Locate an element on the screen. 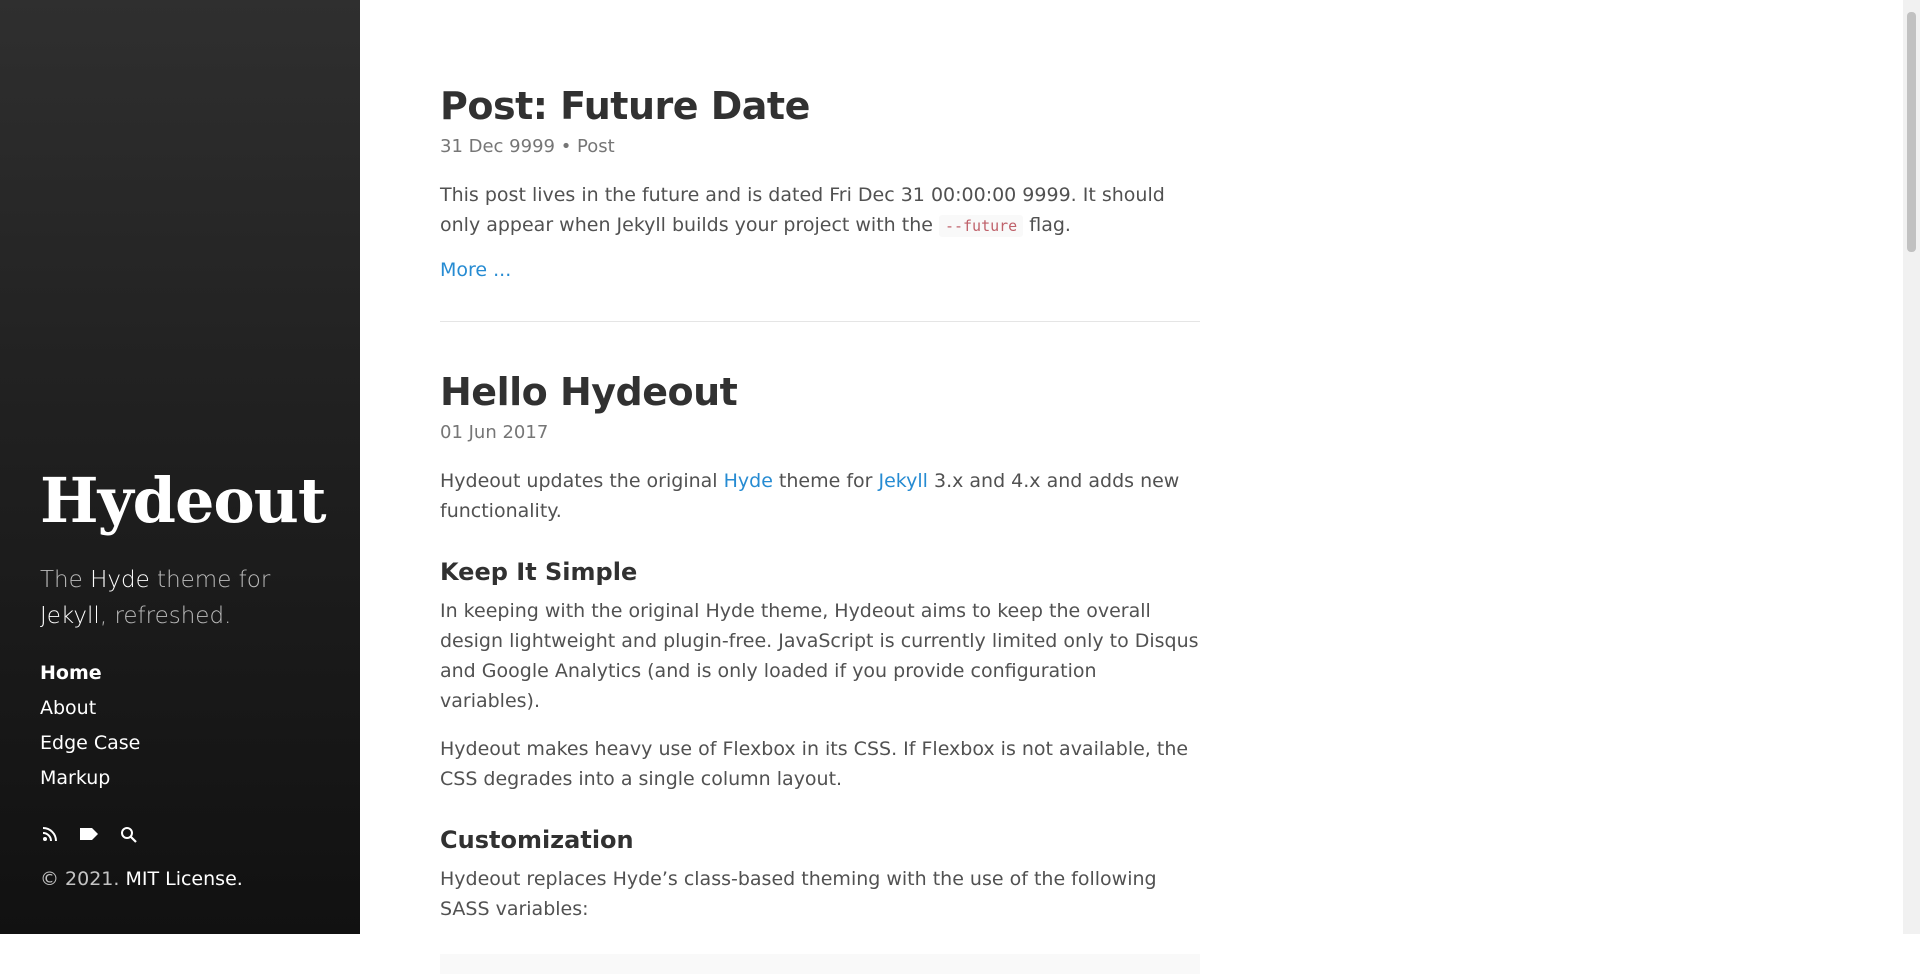 The image size is (1920, 974). site-title-link: Hydeout is located at coordinates (183, 501).